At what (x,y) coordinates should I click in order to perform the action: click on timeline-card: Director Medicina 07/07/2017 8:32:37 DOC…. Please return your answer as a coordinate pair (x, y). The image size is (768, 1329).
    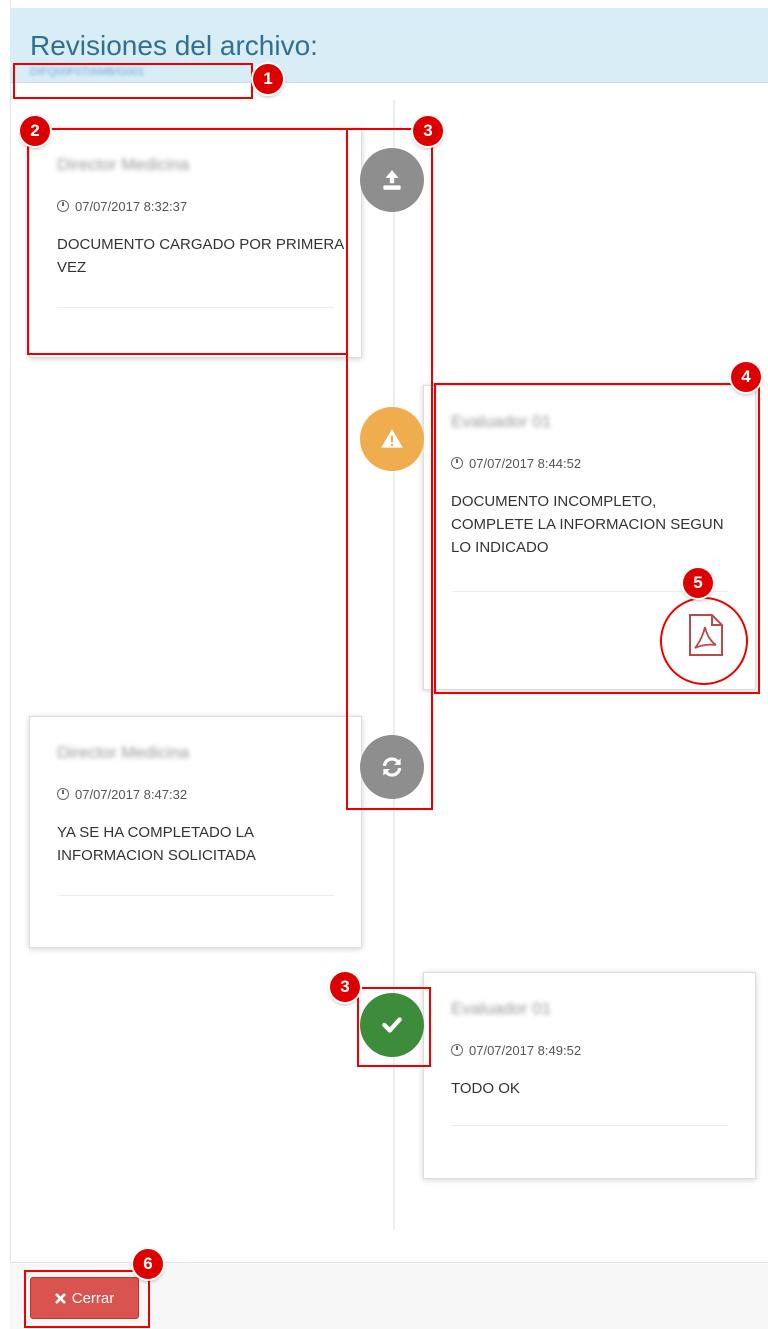
    Looking at the image, I should click on (195, 243).